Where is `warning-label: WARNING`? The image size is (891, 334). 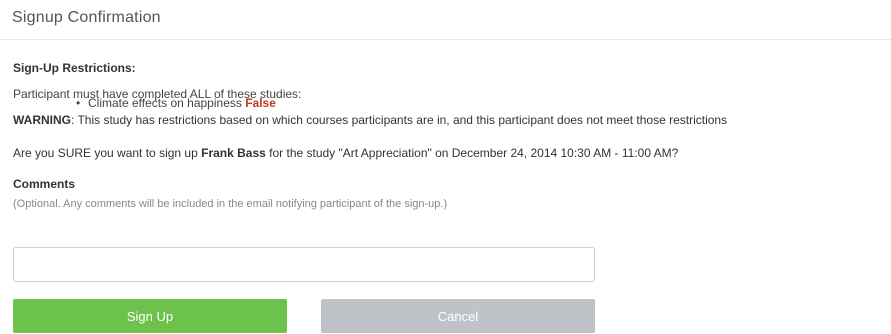
warning-label: WARNING is located at coordinates (42, 120).